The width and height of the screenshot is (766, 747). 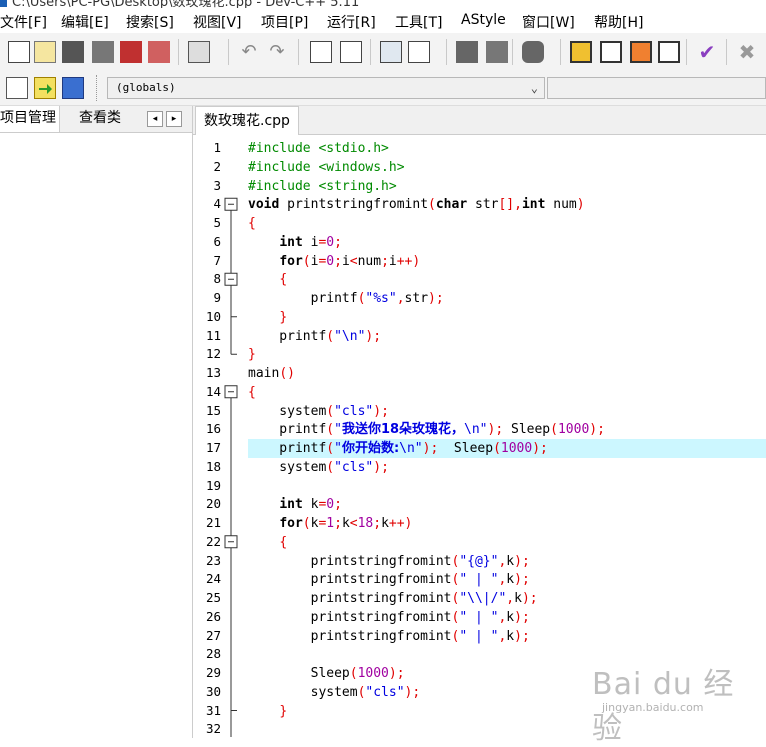 What do you see at coordinates (507, 242) in the screenshot?
I see `code-line: int i=0;` at bounding box center [507, 242].